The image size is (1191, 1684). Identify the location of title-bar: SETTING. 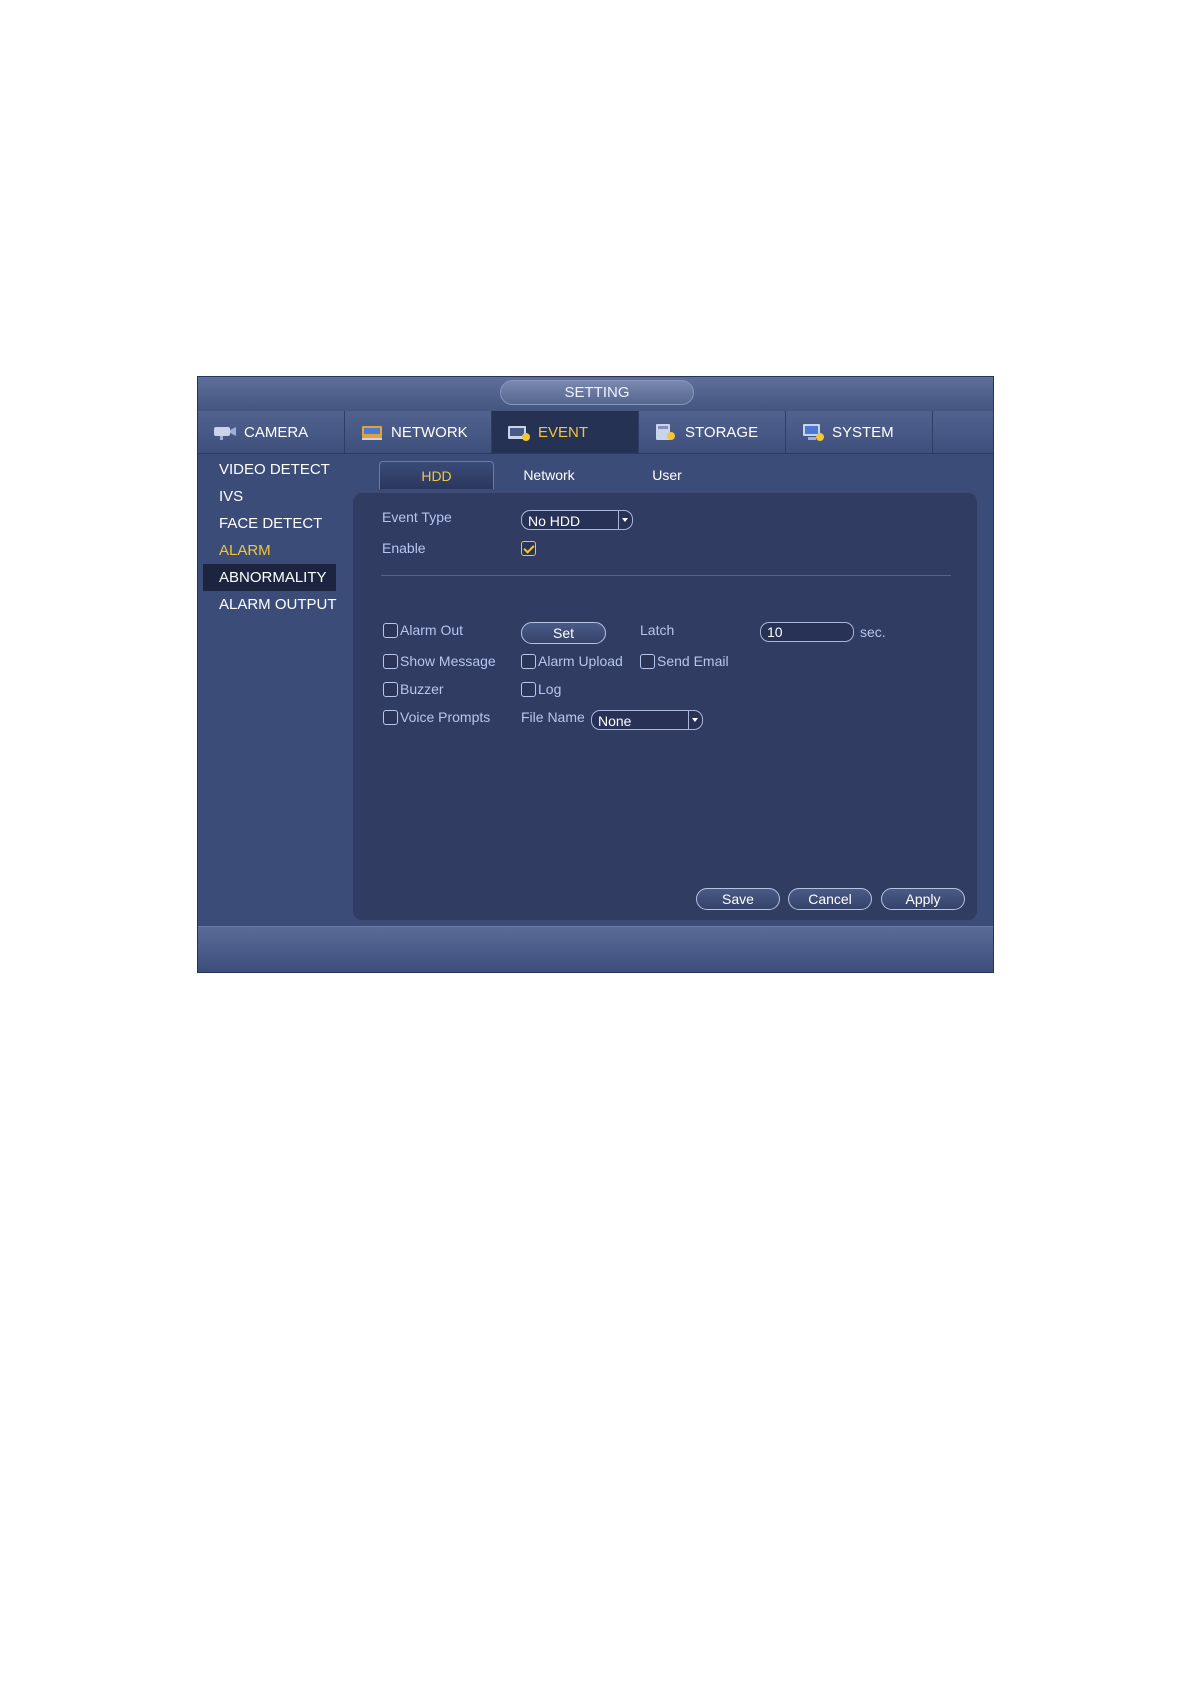
(595, 394).